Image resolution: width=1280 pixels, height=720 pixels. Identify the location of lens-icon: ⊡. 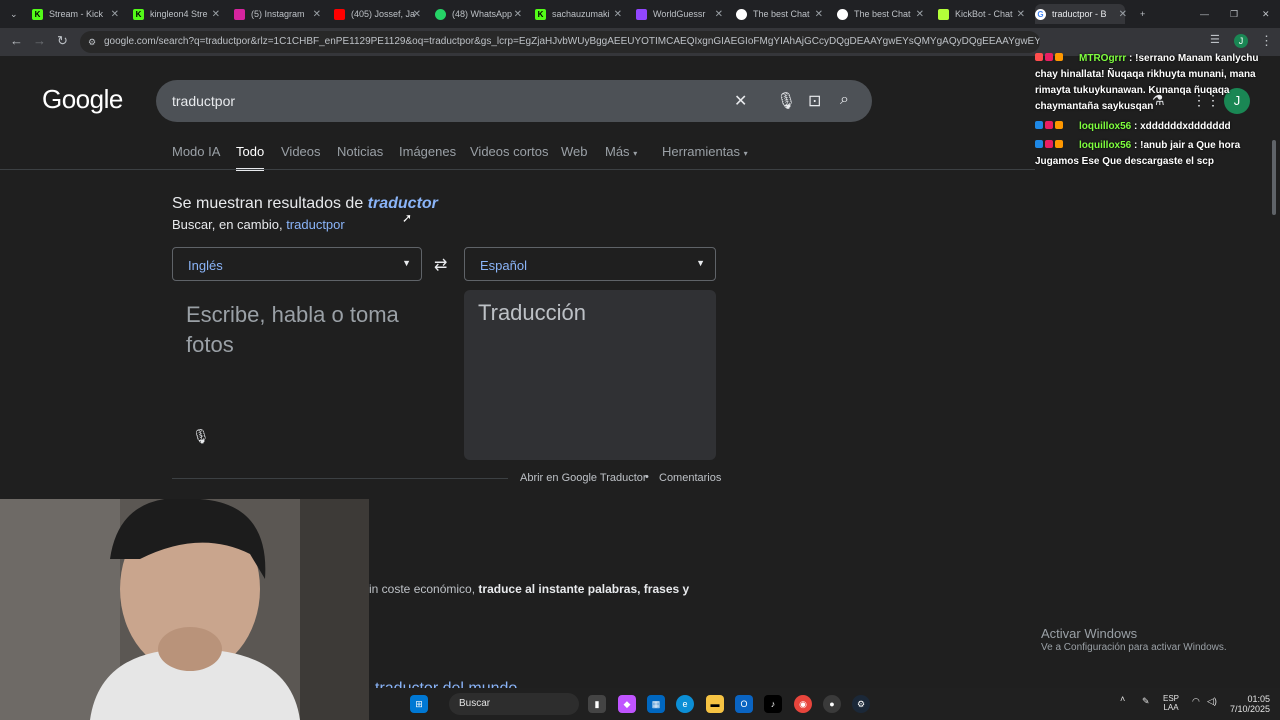
(814, 101).